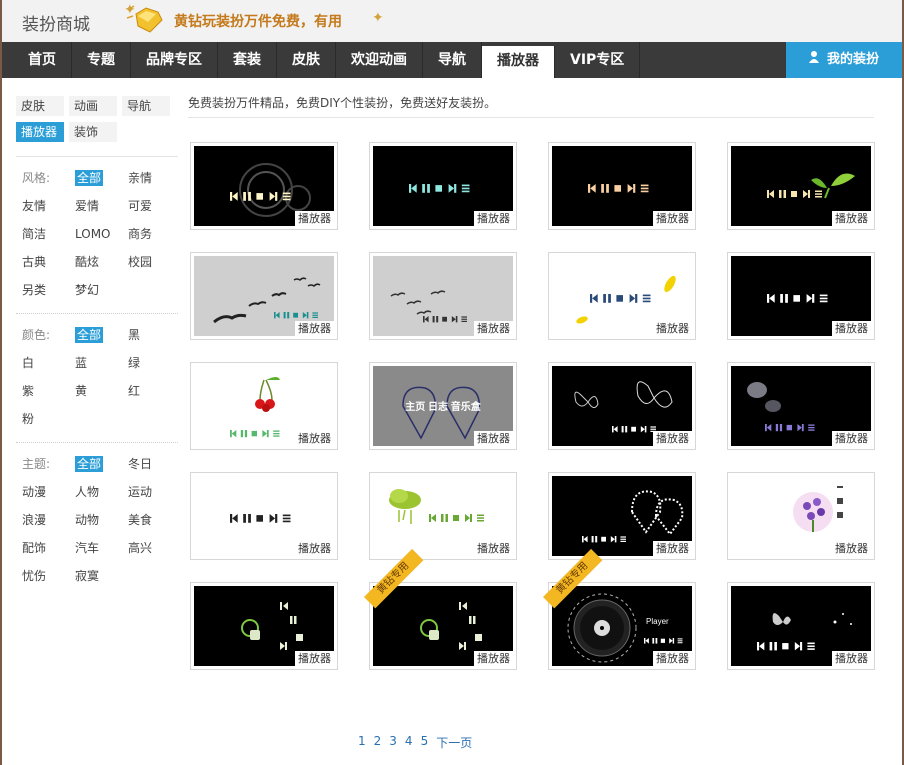  What do you see at coordinates (140, 178) in the screenshot?
I see `filter-option-label: 亲情` at bounding box center [140, 178].